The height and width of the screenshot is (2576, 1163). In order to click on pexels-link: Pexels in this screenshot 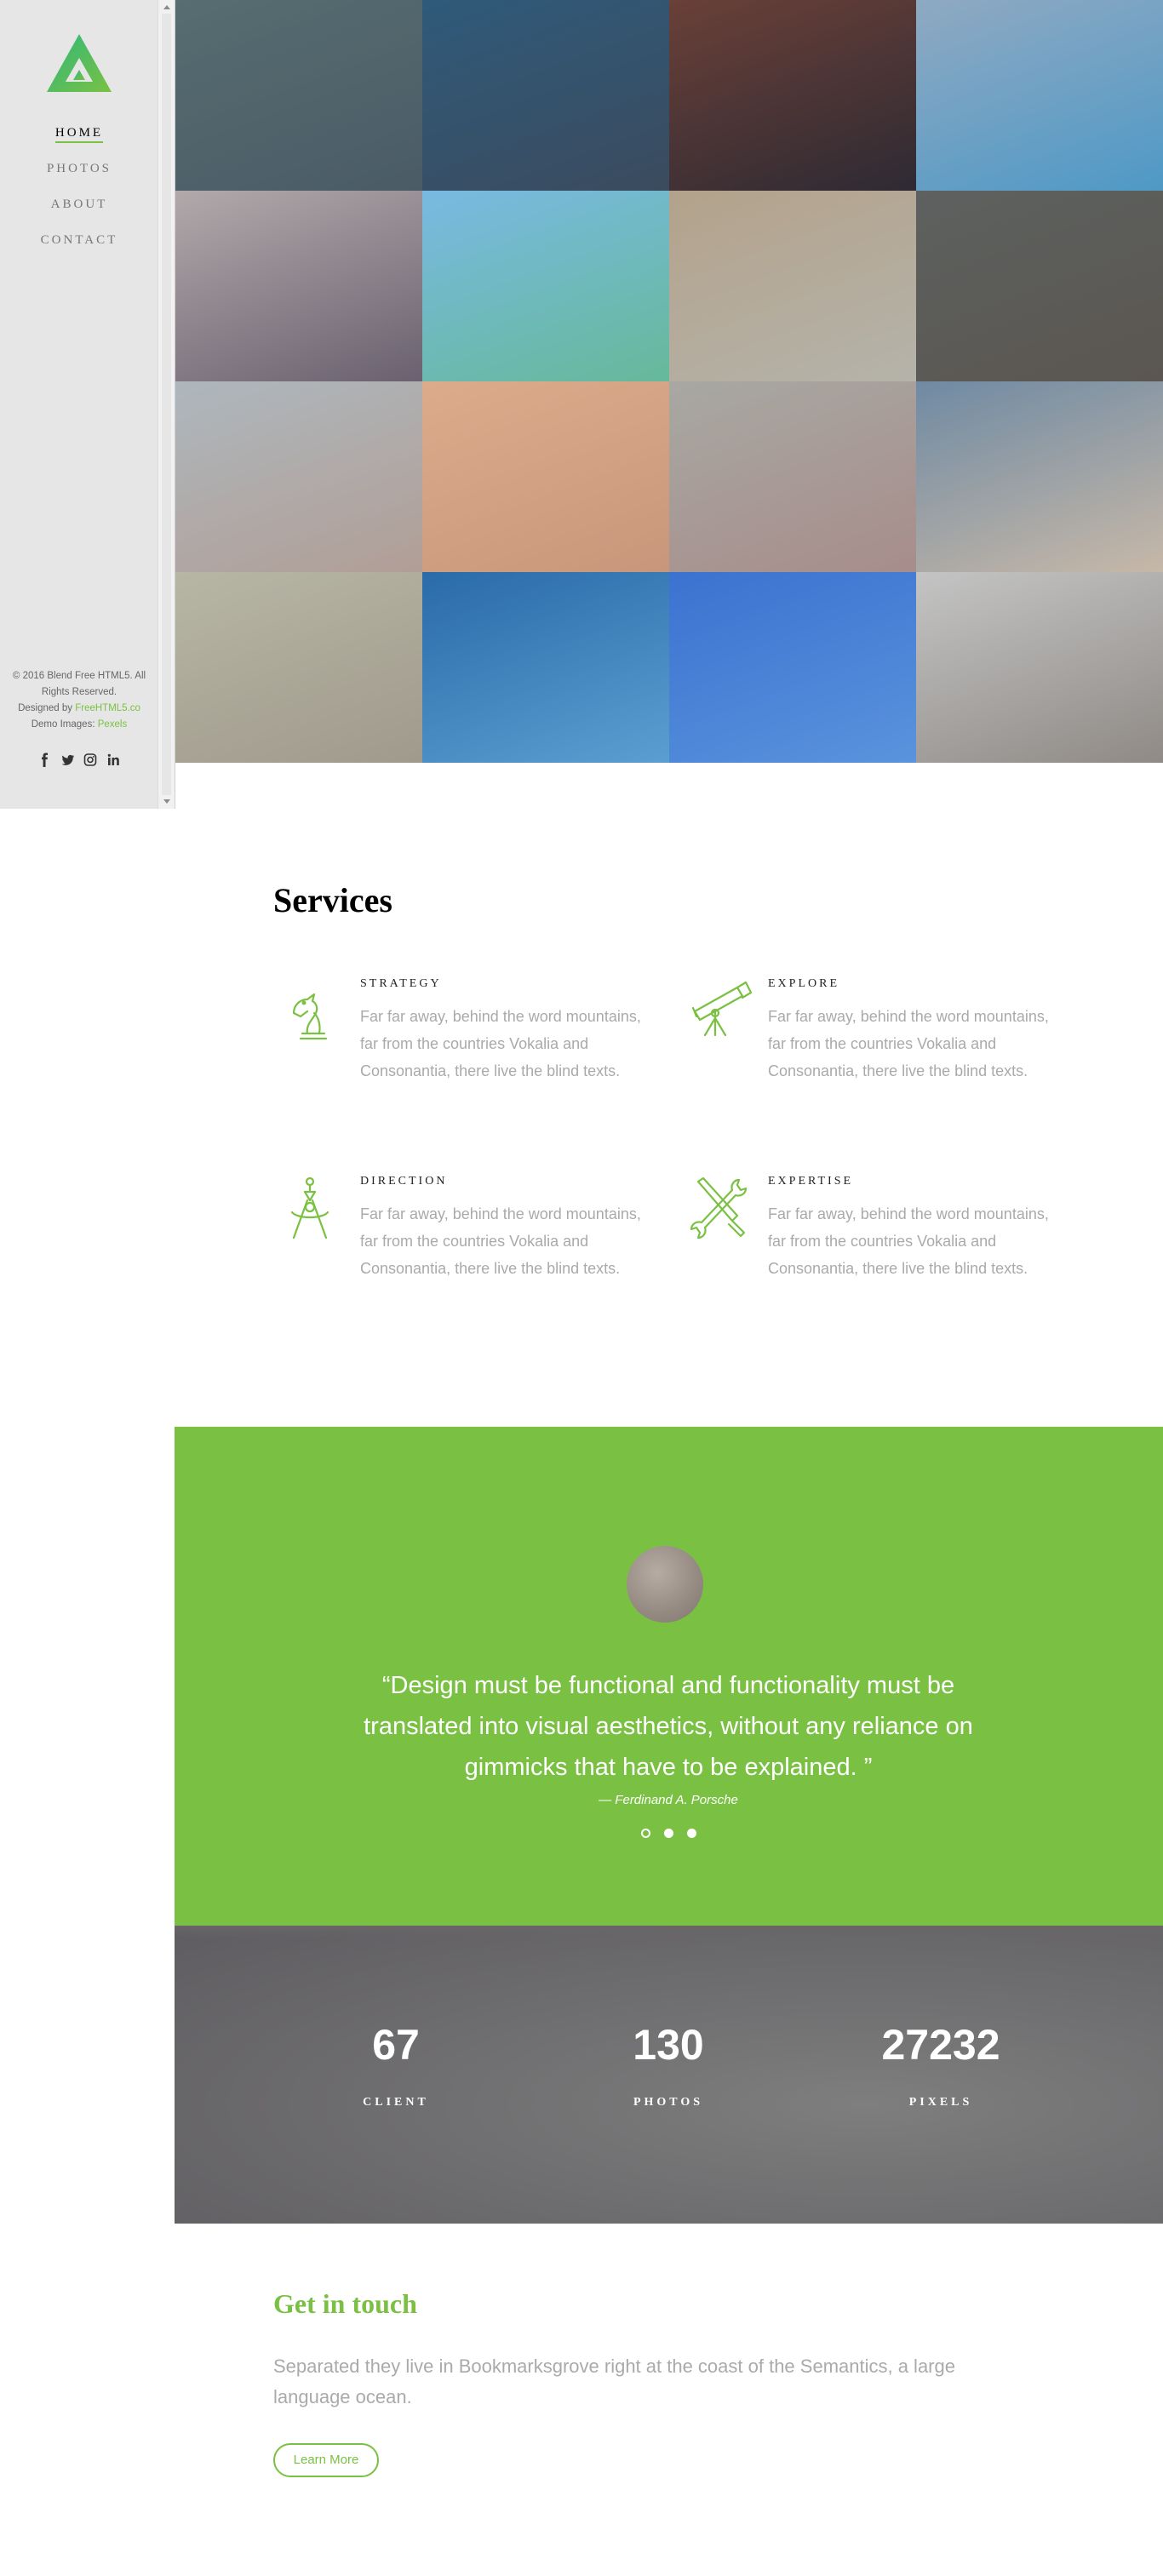, I will do `click(113, 725)`.